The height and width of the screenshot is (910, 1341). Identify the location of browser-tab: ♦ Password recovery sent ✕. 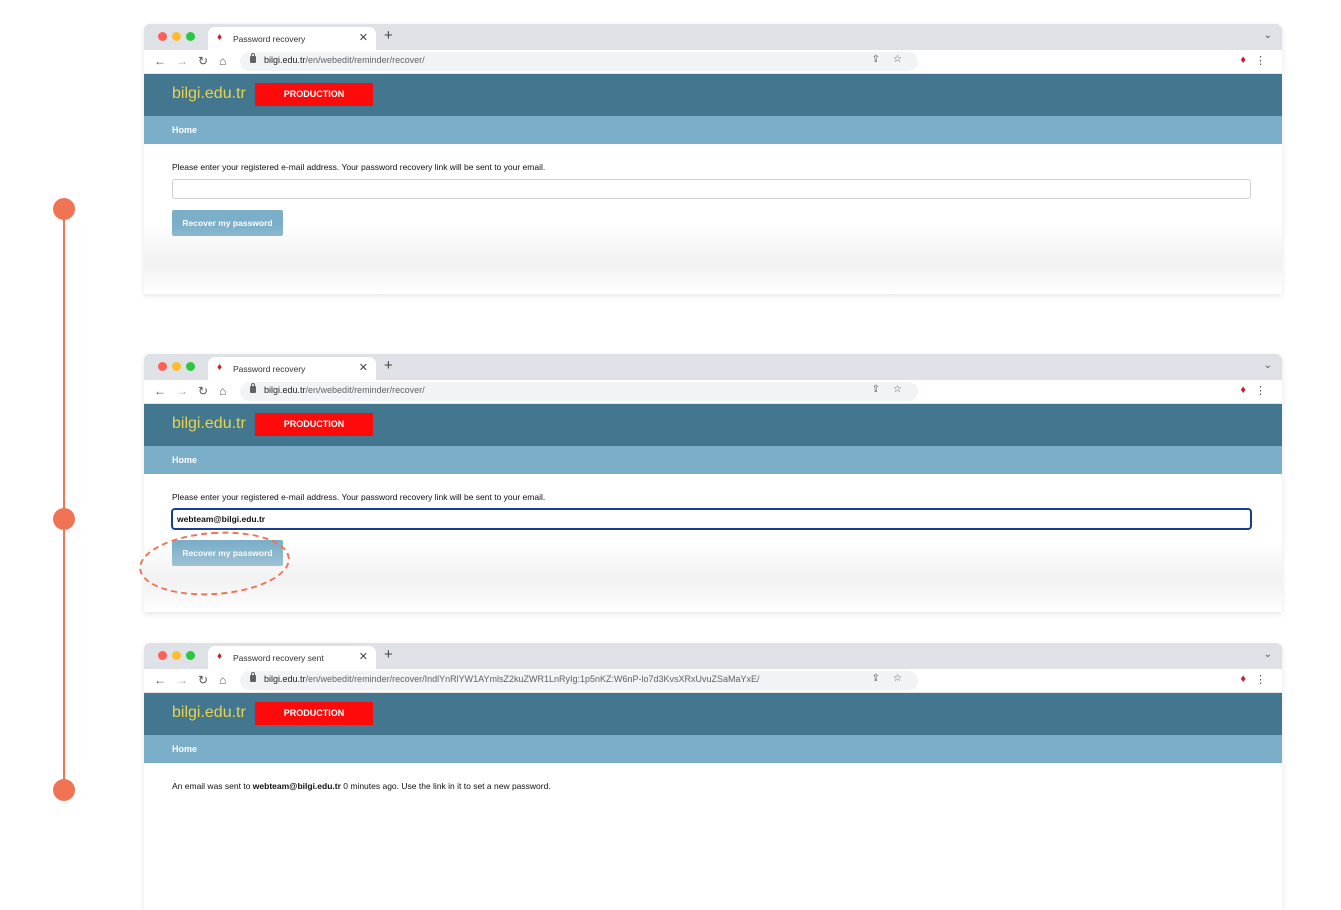
(292, 657).